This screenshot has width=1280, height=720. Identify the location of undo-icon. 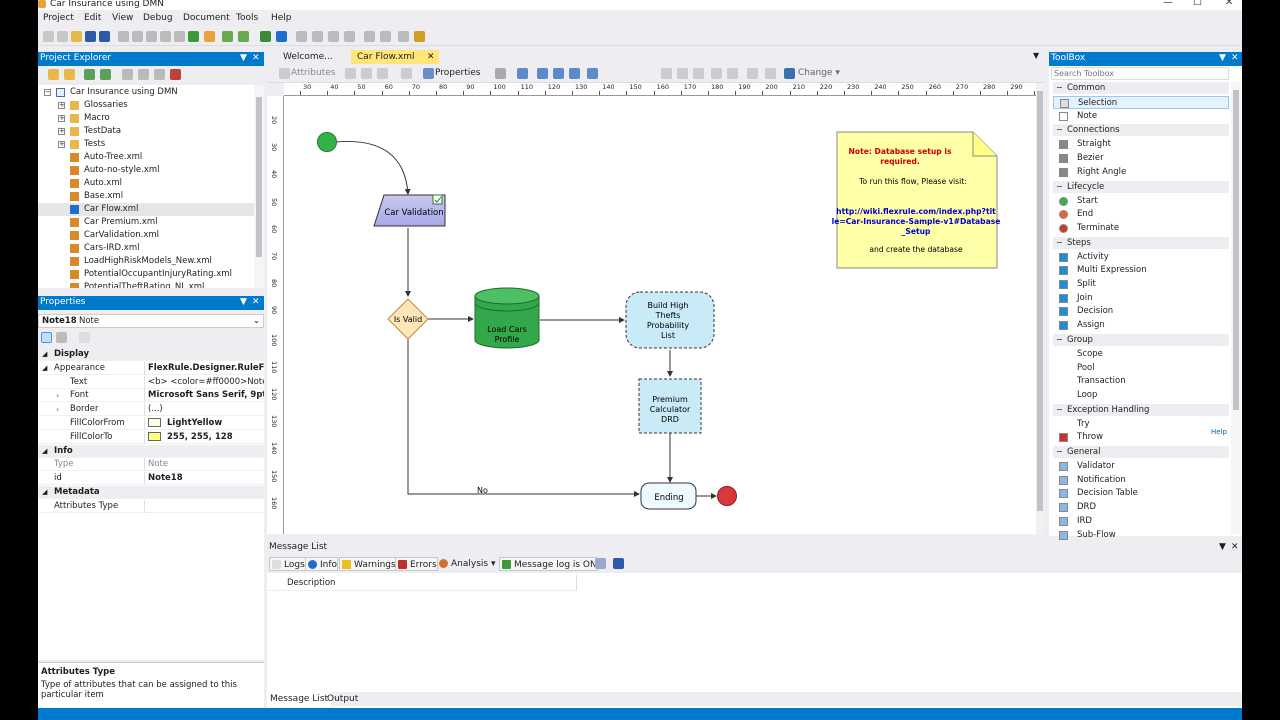
(179, 36).